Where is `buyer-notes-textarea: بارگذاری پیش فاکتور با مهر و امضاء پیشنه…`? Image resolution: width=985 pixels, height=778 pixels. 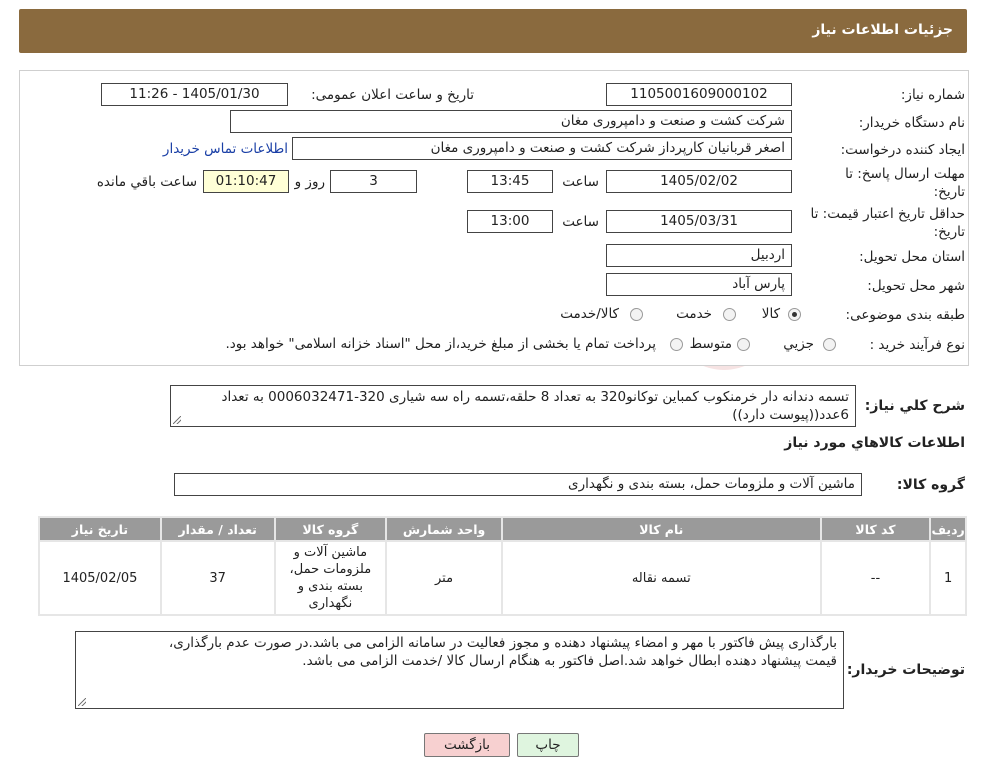
buyer-notes-textarea: بارگذاری پیش فاکتور با مهر و امضاء پیشنه… is located at coordinates (459, 670).